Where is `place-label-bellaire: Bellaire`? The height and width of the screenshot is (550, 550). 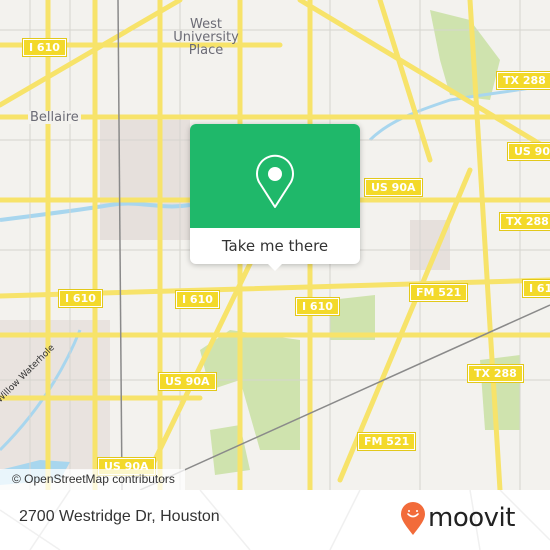
place-label-bellaire: Bellaire is located at coordinates (54, 117).